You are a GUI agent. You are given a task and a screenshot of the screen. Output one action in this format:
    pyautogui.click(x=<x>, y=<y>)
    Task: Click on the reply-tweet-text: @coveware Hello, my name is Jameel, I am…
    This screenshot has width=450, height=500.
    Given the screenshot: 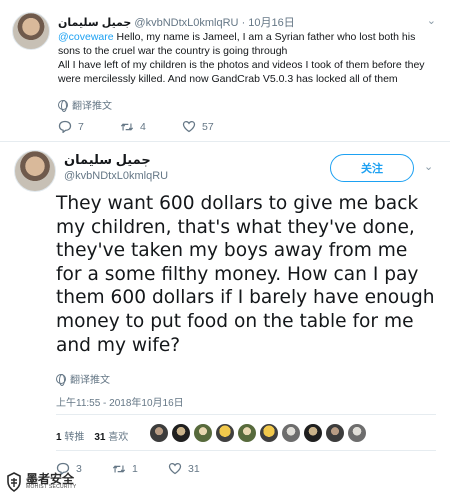 What is the action you would take?
    pyautogui.click(x=244, y=58)
    